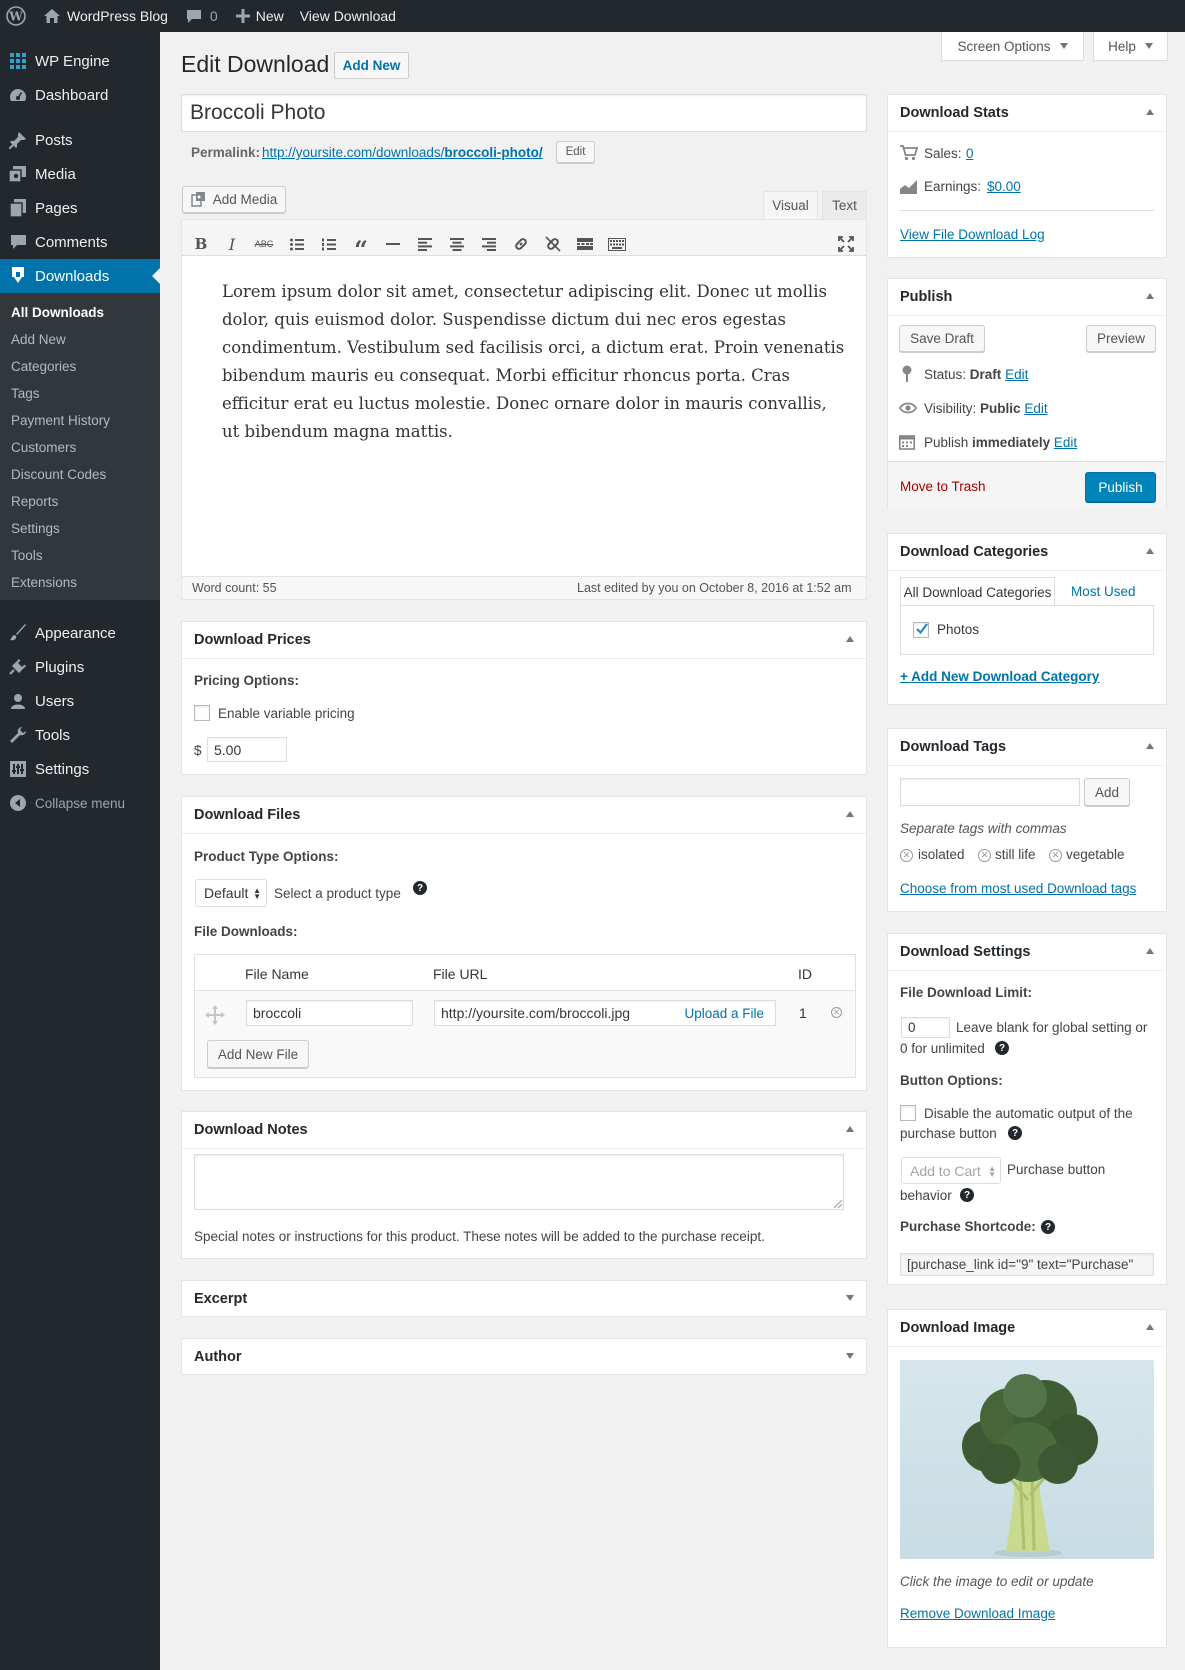  I want to click on add-category-link: + Add New Download Category, so click(999, 676).